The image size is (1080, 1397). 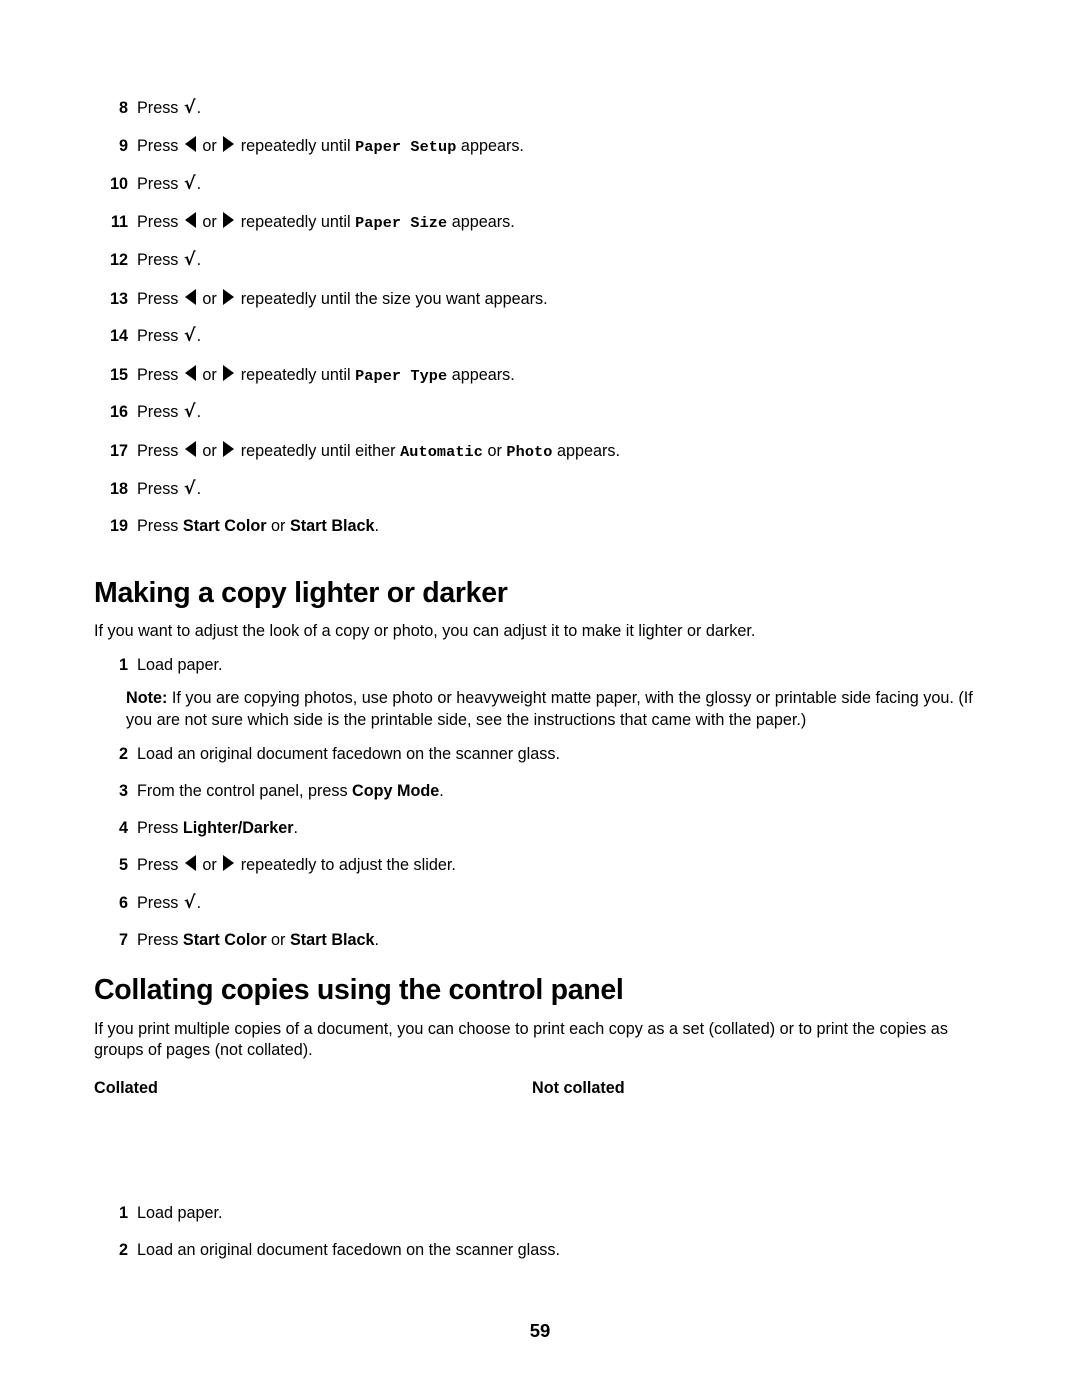 What do you see at coordinates (118, 525) in the screenshot?
I see `step-number: 19` at bounding box center [118, 525].